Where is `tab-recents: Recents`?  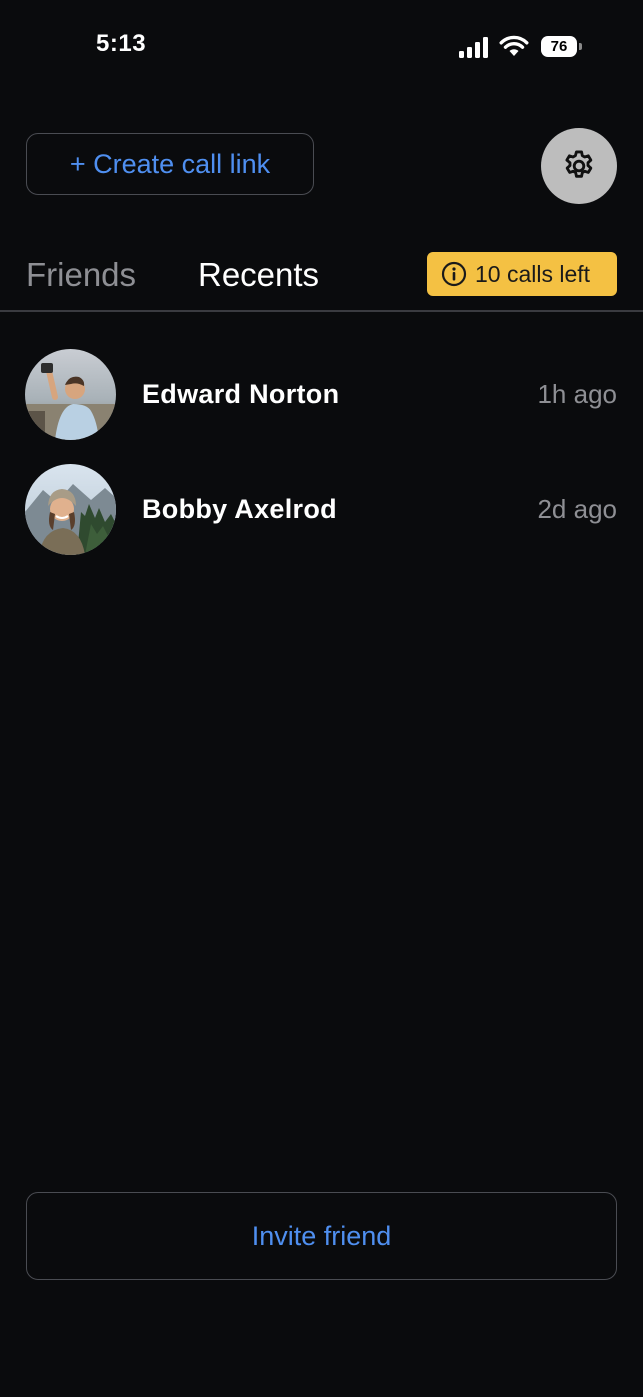
tab-recents: Recents is located at coordinates (258, 275).